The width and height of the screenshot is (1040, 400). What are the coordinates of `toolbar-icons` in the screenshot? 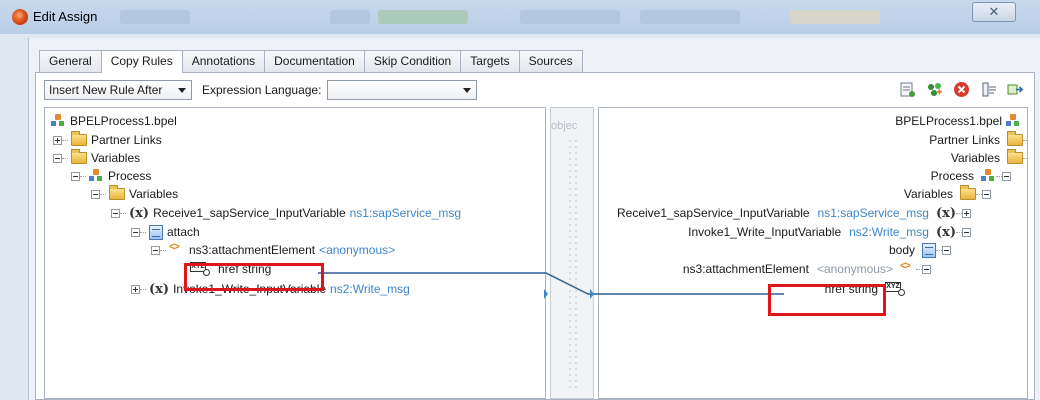 It's located at (961, 89).